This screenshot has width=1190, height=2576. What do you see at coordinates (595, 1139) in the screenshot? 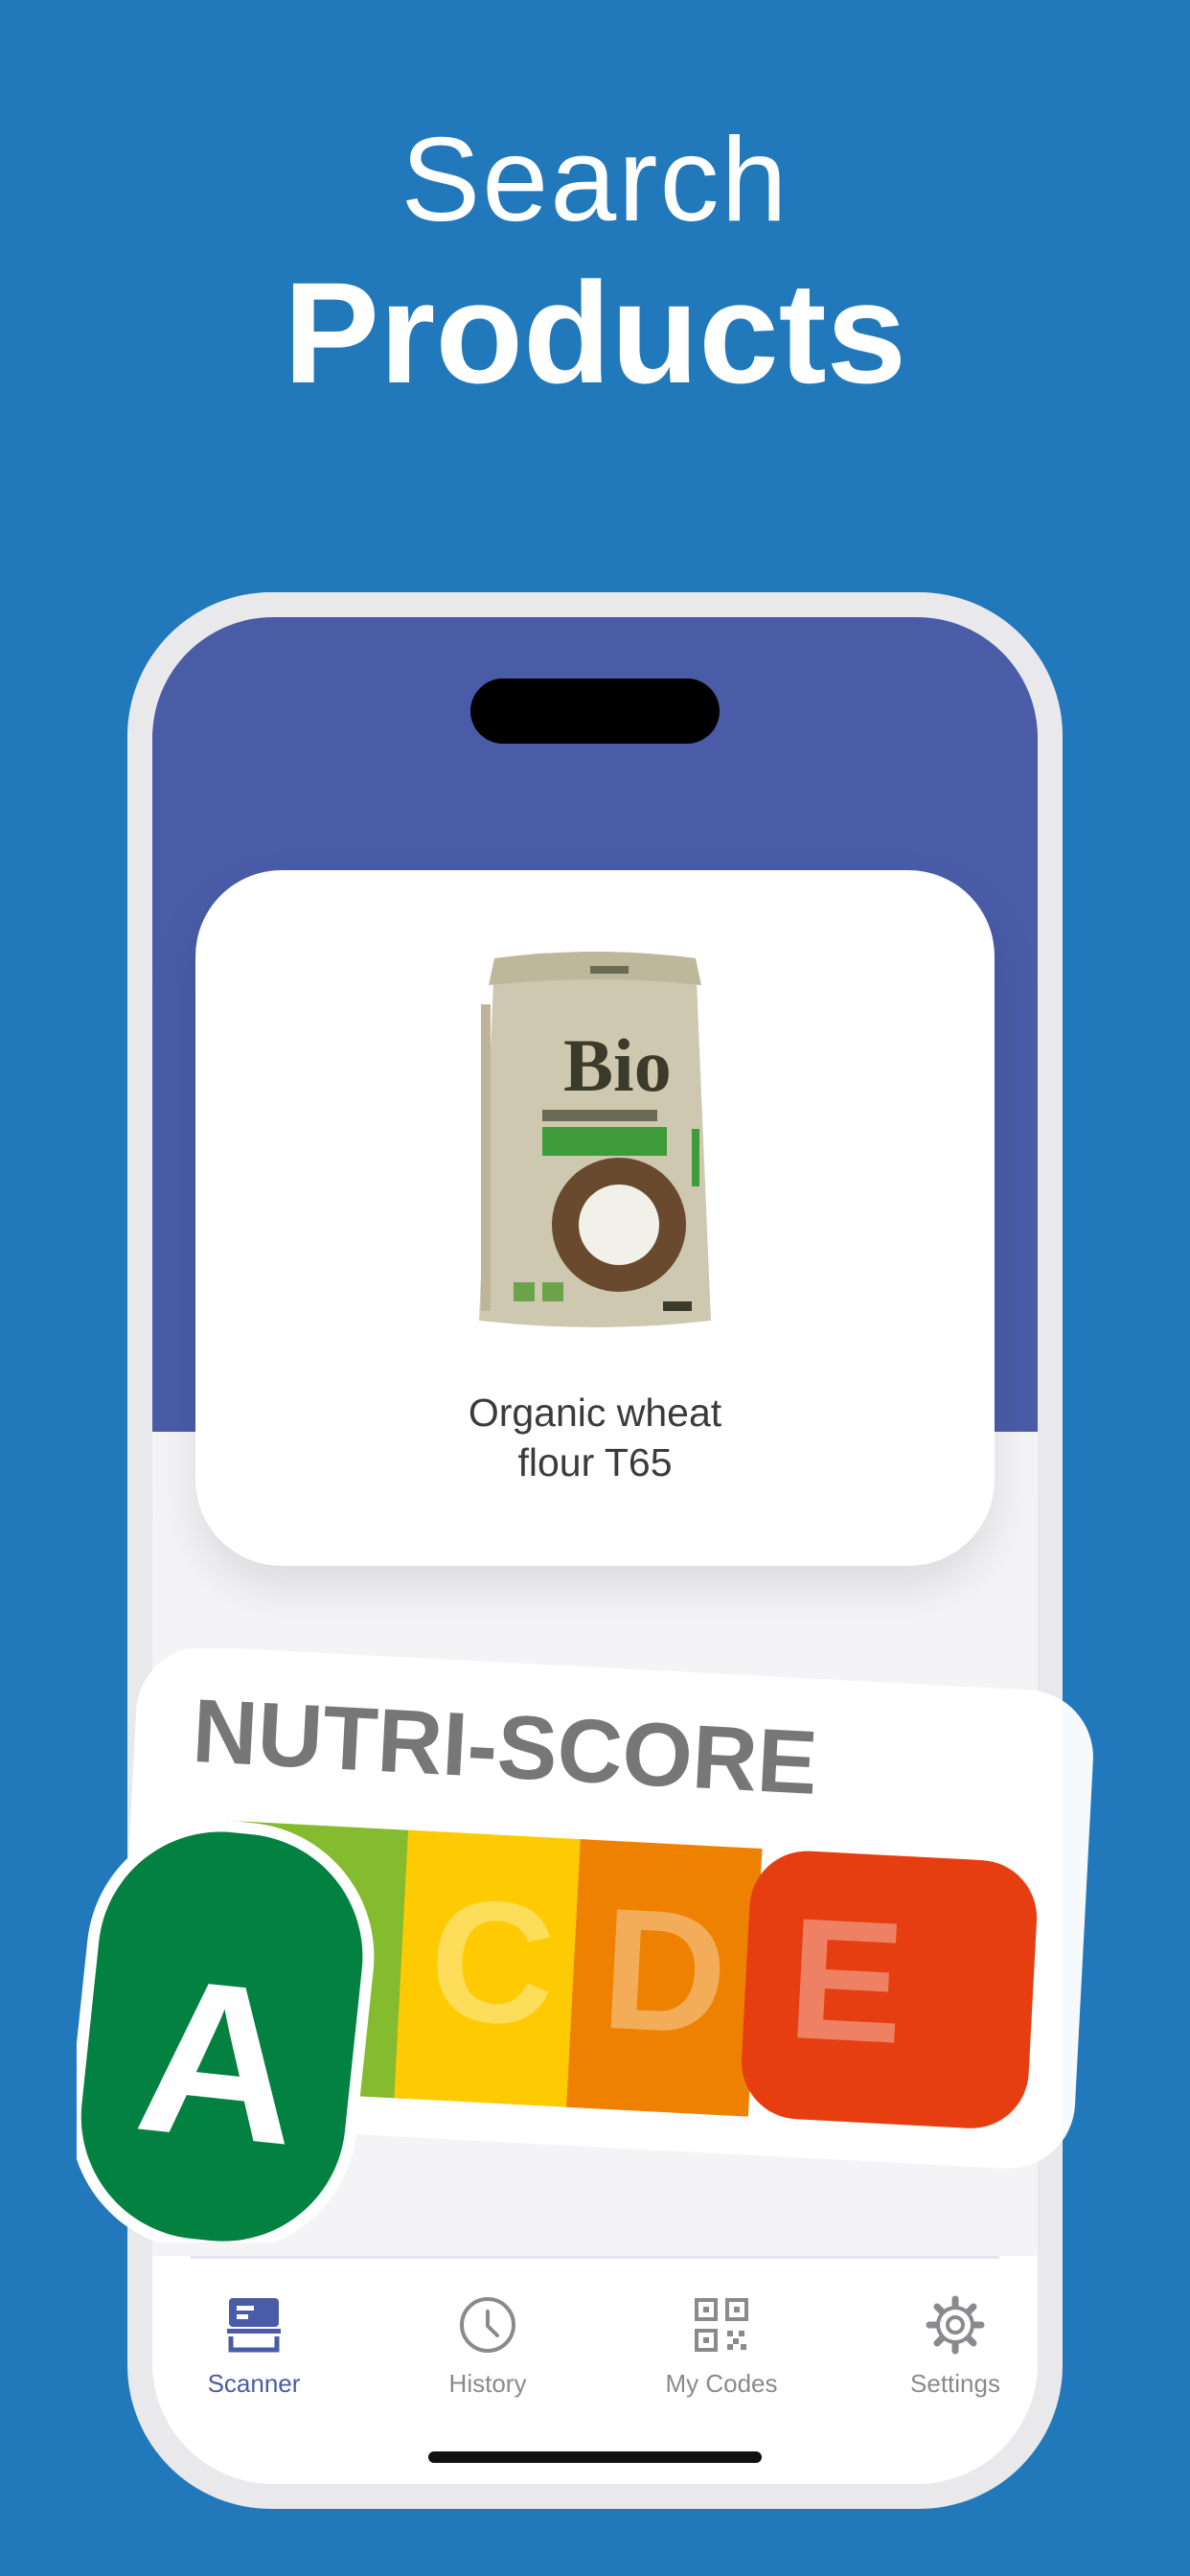
I see `product-image: Bio` at bounding box center [595, 1139].